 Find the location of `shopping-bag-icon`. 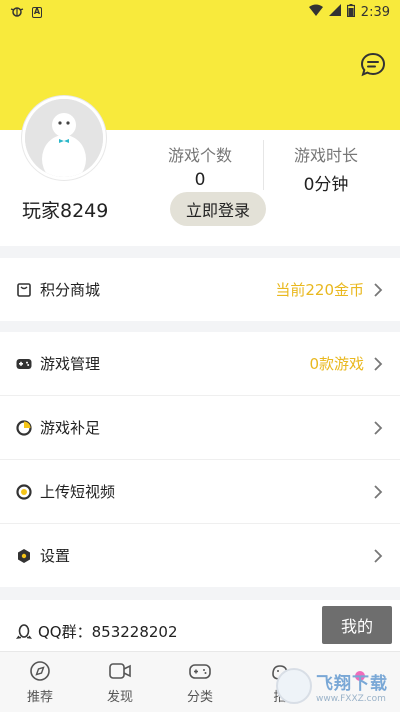

shopping-bag-icon is located at coordinates (24, 290).